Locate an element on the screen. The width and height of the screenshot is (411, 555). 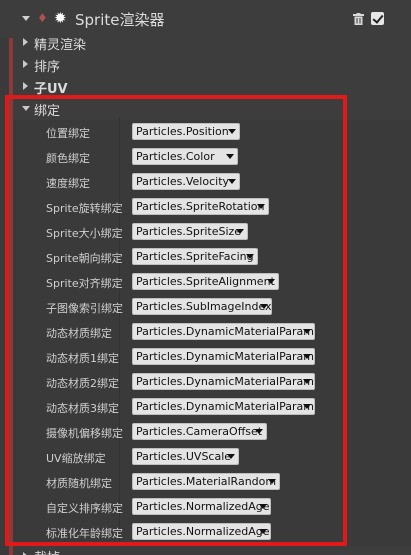
enabled-checkbox is located at coordinates (377, 18).